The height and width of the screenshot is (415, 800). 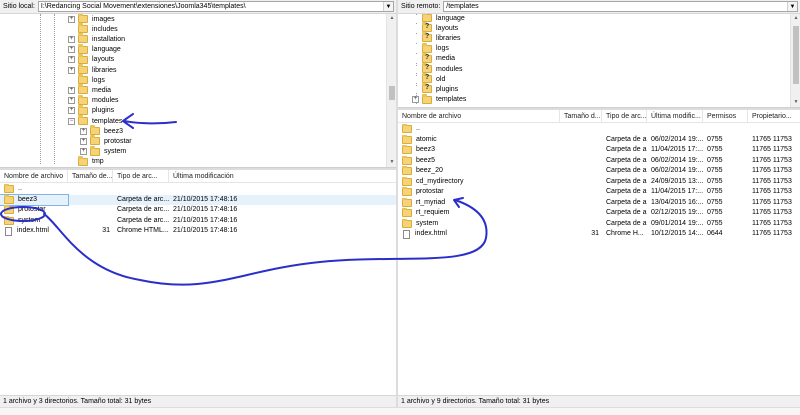 What do you see at coordinates (34, 220) in the screenshot?
I see `cell-name: system` at bounding box center [34, 220].